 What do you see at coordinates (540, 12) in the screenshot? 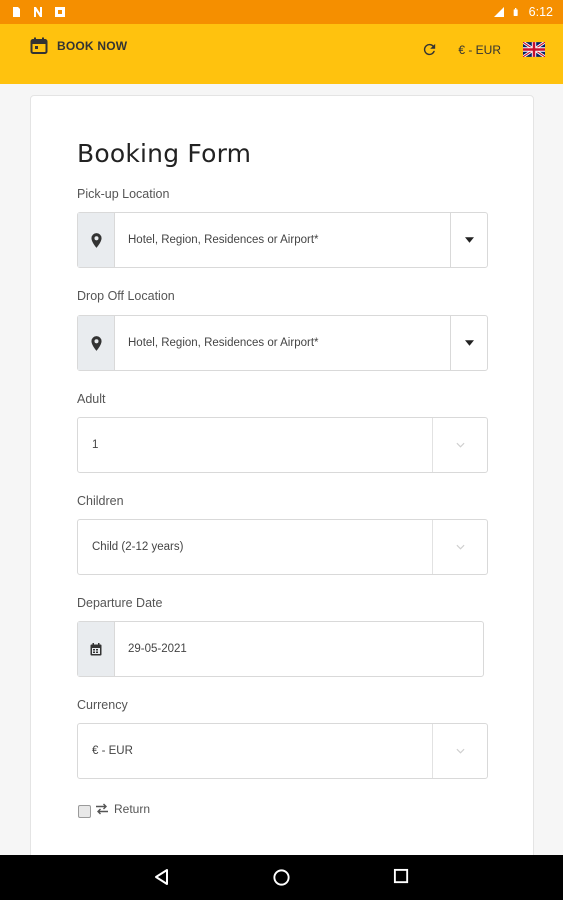
I see `status-time: 6:12` at bounding box center [540, 12].